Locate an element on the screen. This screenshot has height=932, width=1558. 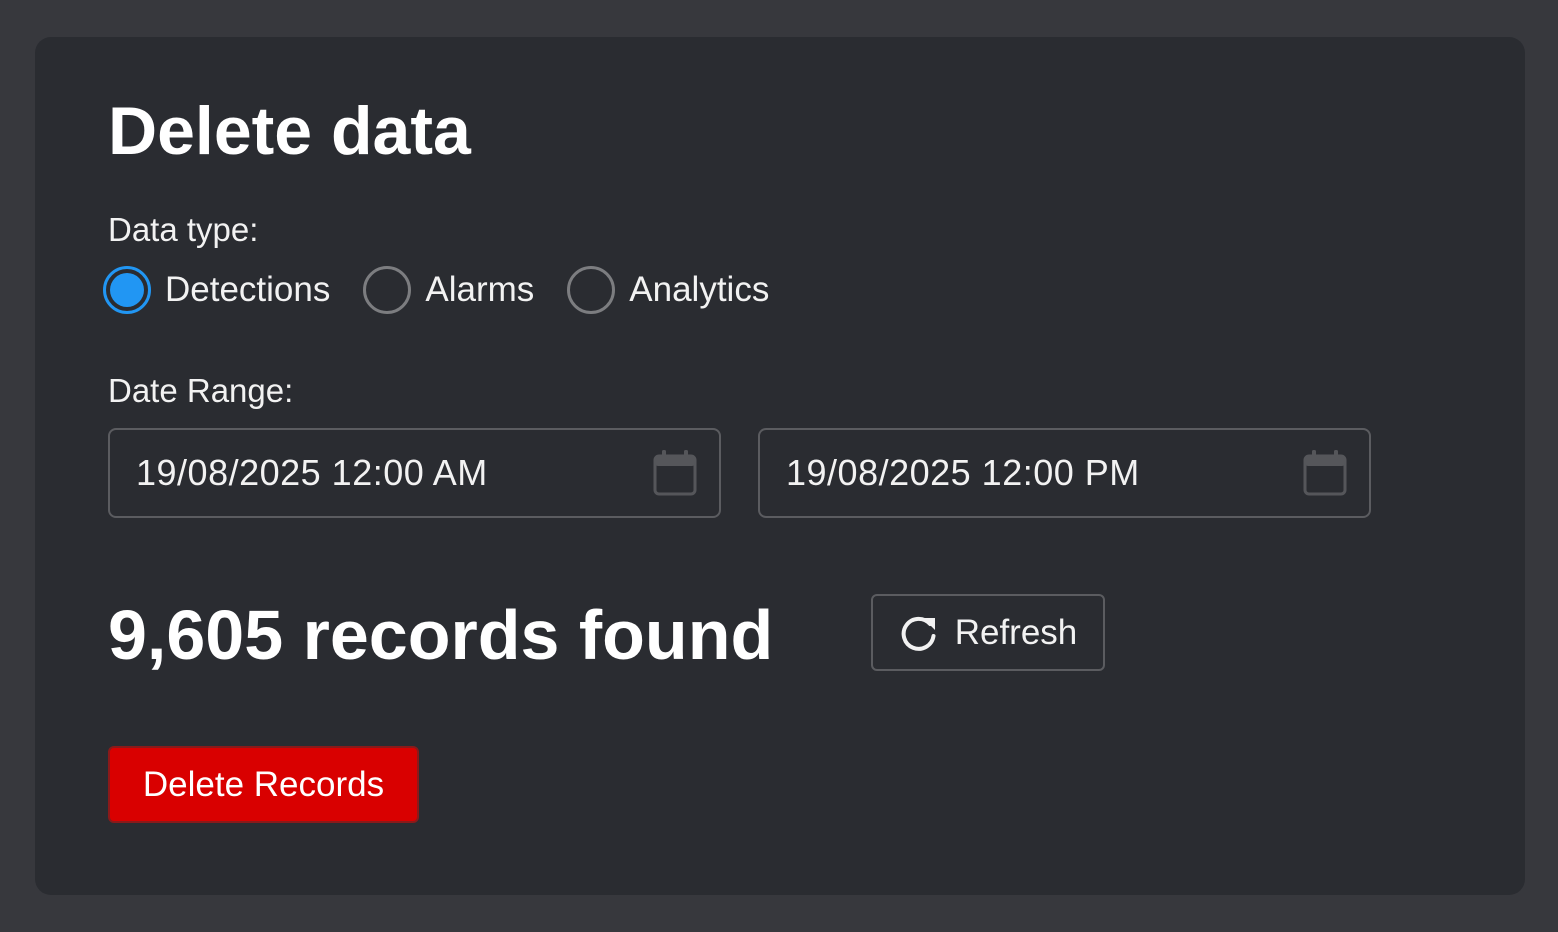
radio-option-detections: Detections is located at coordinates (216, 290).